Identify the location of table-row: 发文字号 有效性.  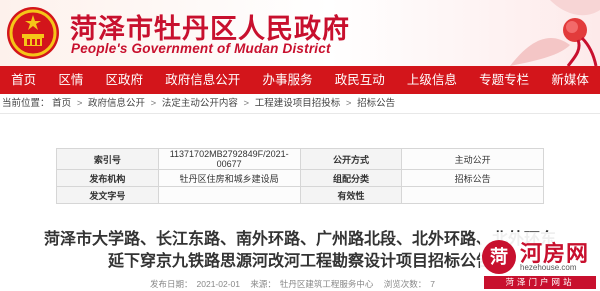
(300, 195).